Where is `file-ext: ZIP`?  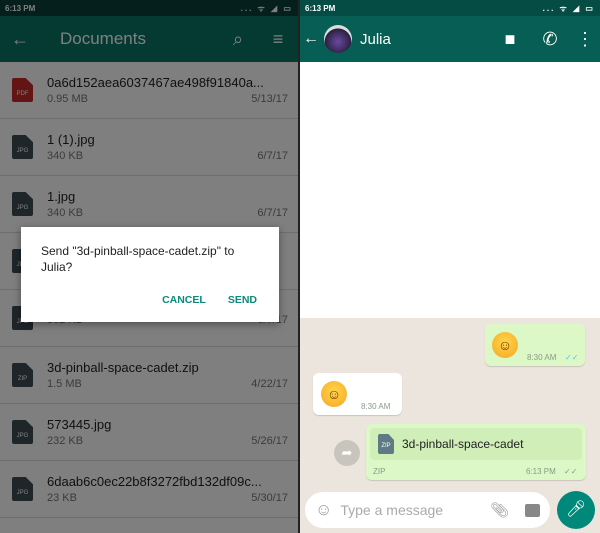 file-ext: ZIP is located at coordinates (379, 471).